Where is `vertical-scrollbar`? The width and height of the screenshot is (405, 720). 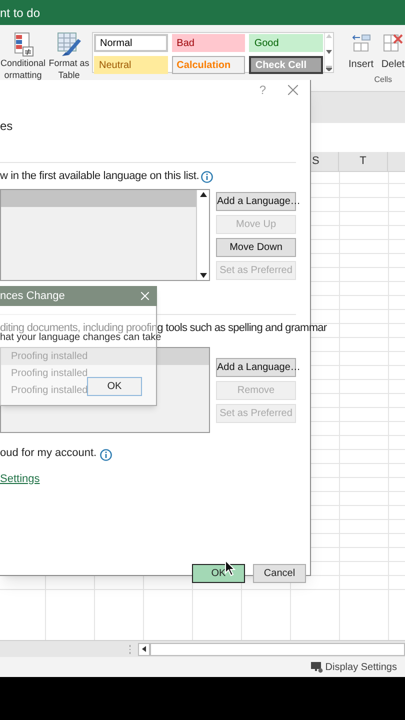 vertical-scrollbar is located at coordinates (202, 235).